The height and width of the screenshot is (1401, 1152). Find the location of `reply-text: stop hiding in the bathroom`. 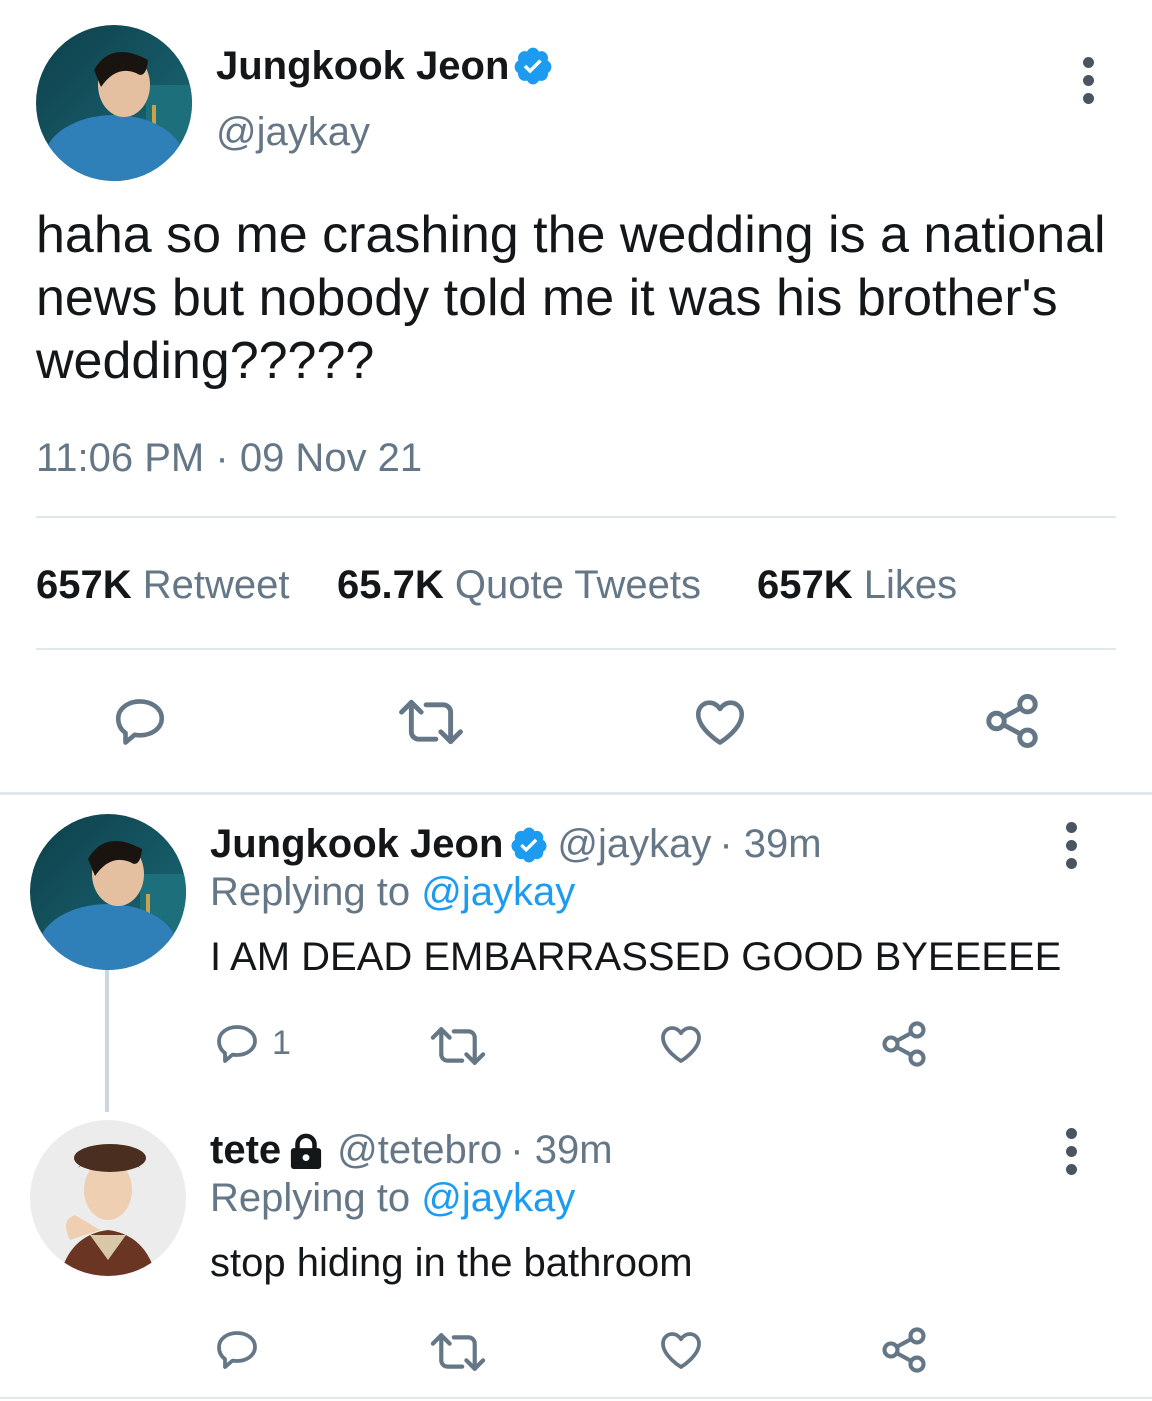

reply-text: stop hiding in the bathroom is located at coordinates (451, 1263).